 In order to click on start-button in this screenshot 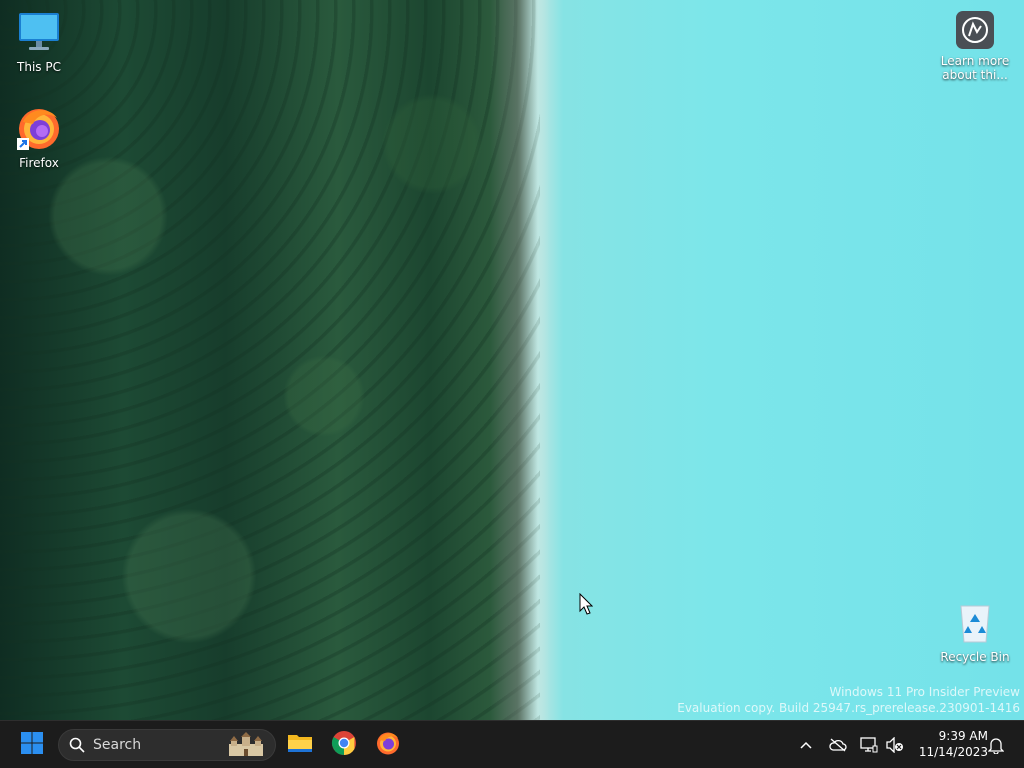, I will do `click(32, 745)`.